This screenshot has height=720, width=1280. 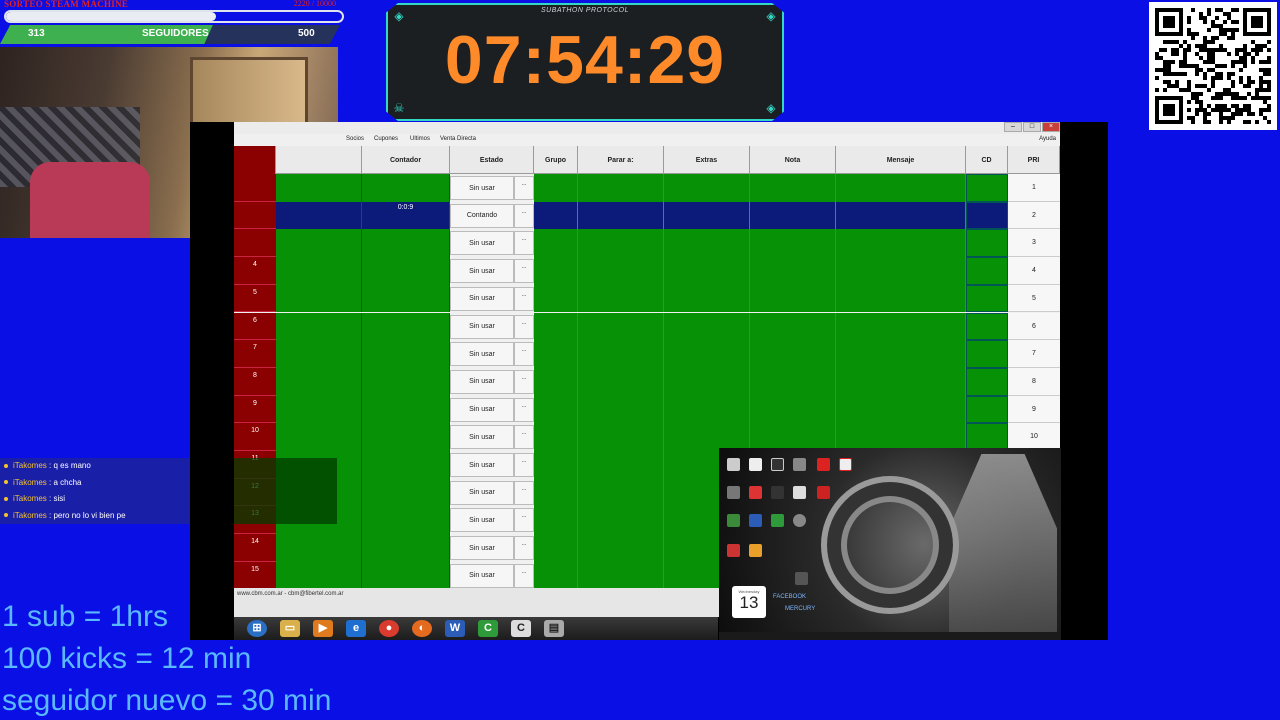 What do you see at coordinates (647, 354) in the screenshot?
I see `grid-row: 7 Sin usar... 7` at bounding box center [647, 354].